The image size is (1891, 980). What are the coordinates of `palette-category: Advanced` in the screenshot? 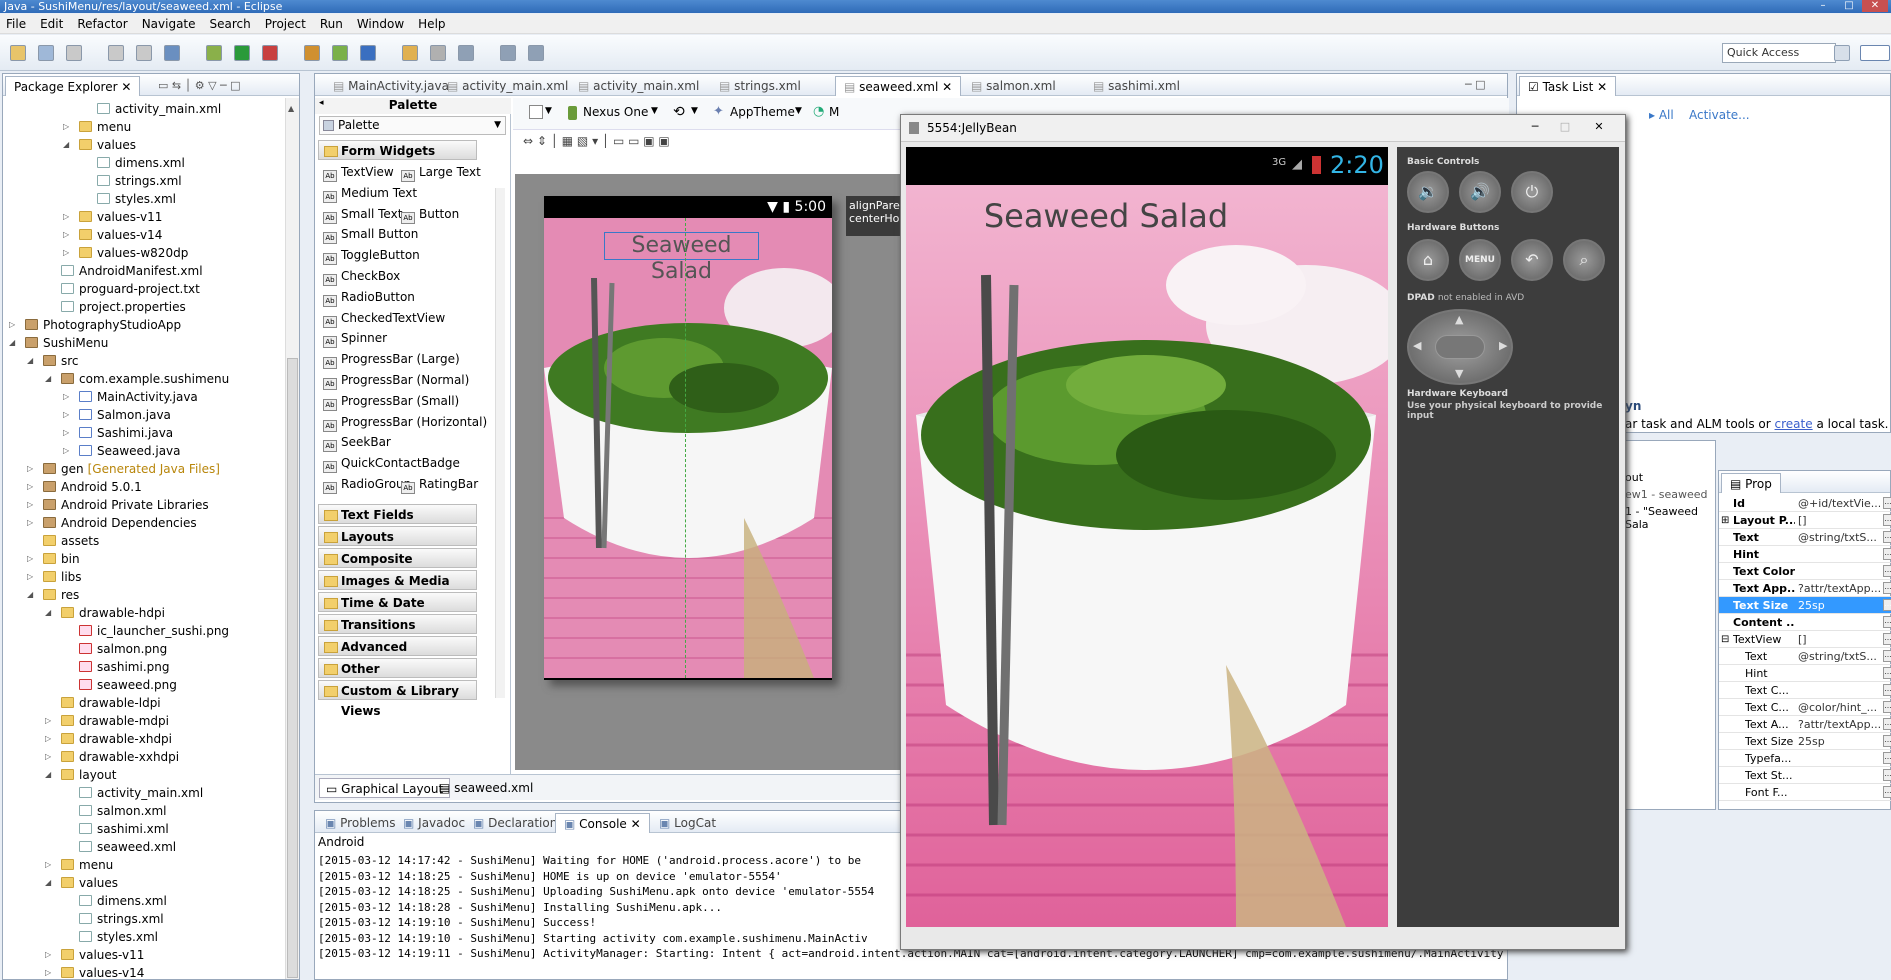 It's located at (397, 646).